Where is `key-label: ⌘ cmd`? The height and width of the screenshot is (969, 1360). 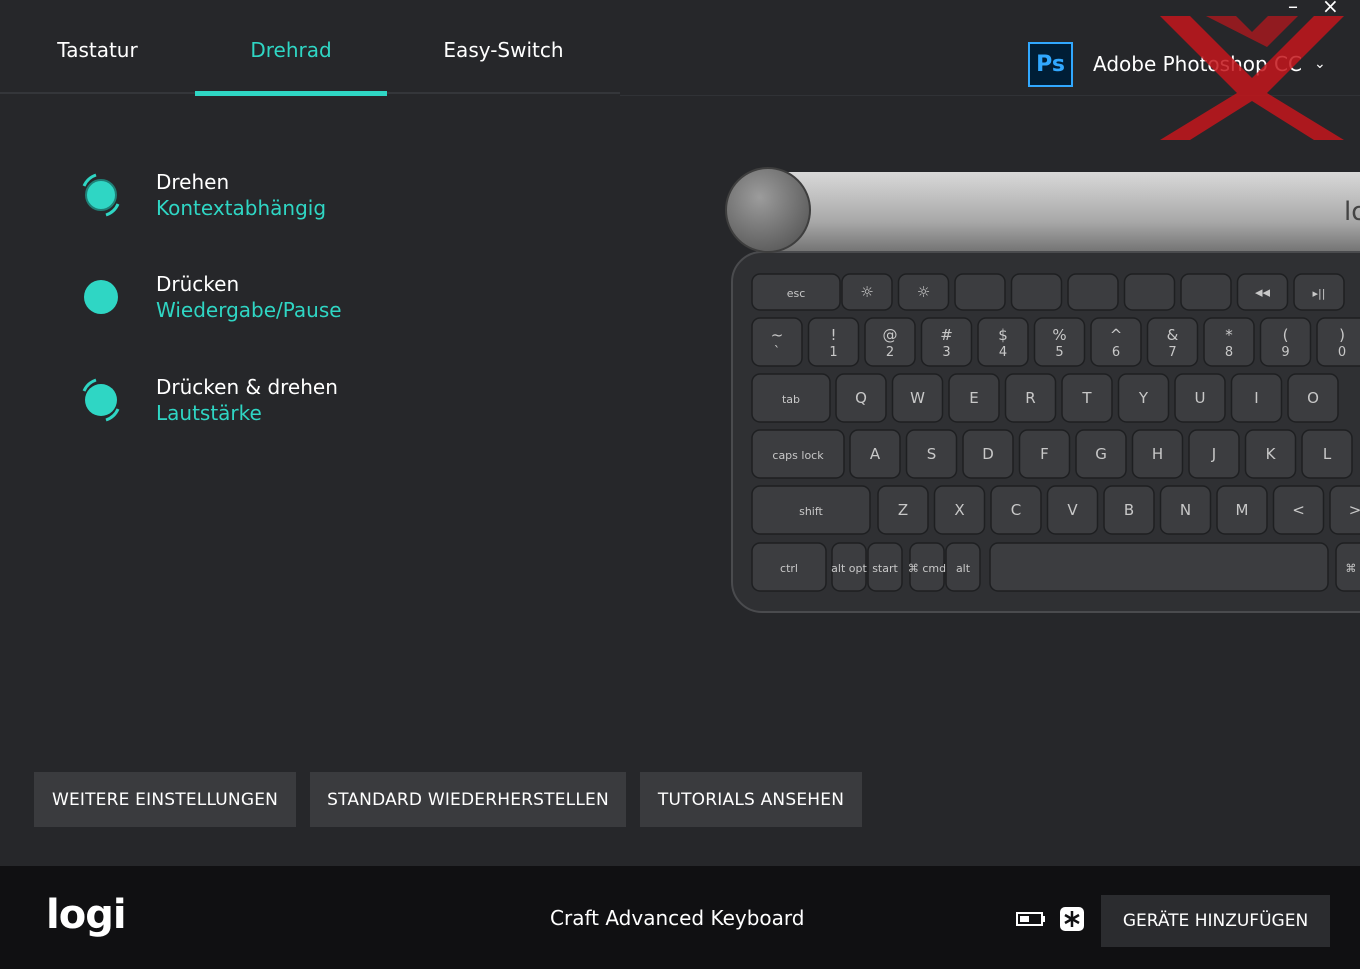 key-label: ⌘ cmd is located at coordinates (927, 568).